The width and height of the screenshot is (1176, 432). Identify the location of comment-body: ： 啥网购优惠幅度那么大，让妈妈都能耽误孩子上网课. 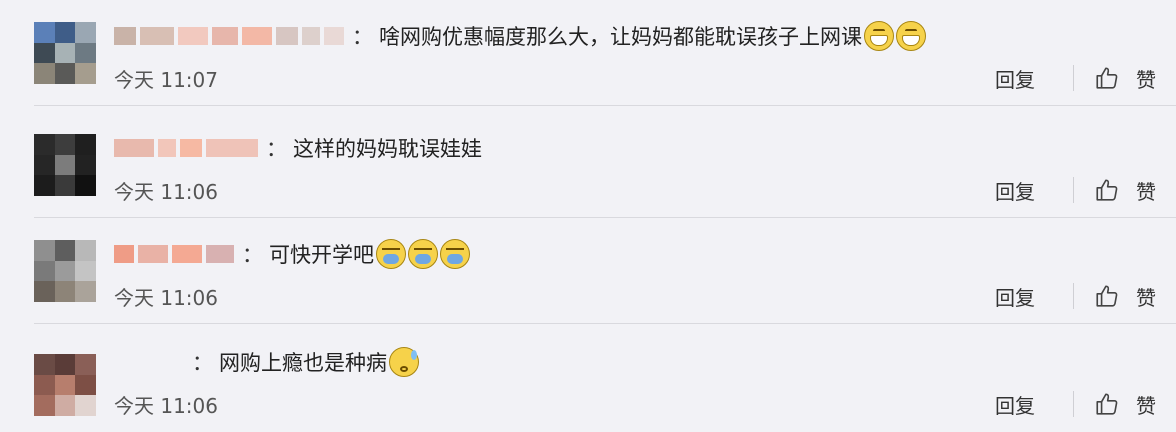
(520, 36).